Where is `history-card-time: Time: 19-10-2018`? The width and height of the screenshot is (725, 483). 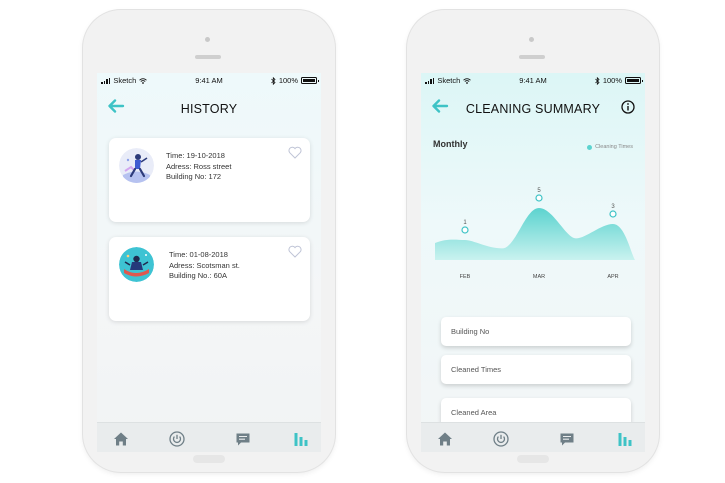 history-card-time: Time: 19-10-2018 is located at coordinates (195, 155).